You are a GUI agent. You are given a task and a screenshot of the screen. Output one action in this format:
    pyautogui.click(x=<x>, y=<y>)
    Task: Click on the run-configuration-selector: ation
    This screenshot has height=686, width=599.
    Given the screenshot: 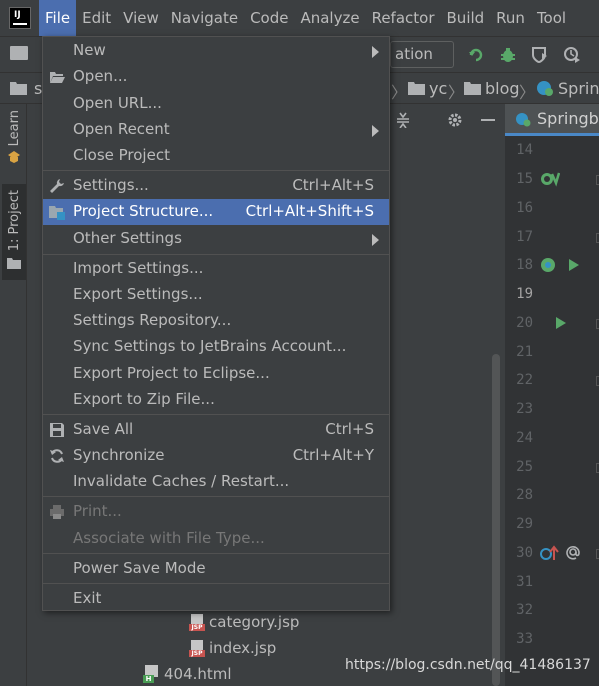 What is the action you would take?
    pyautogui.click(x=422, y=54)
    